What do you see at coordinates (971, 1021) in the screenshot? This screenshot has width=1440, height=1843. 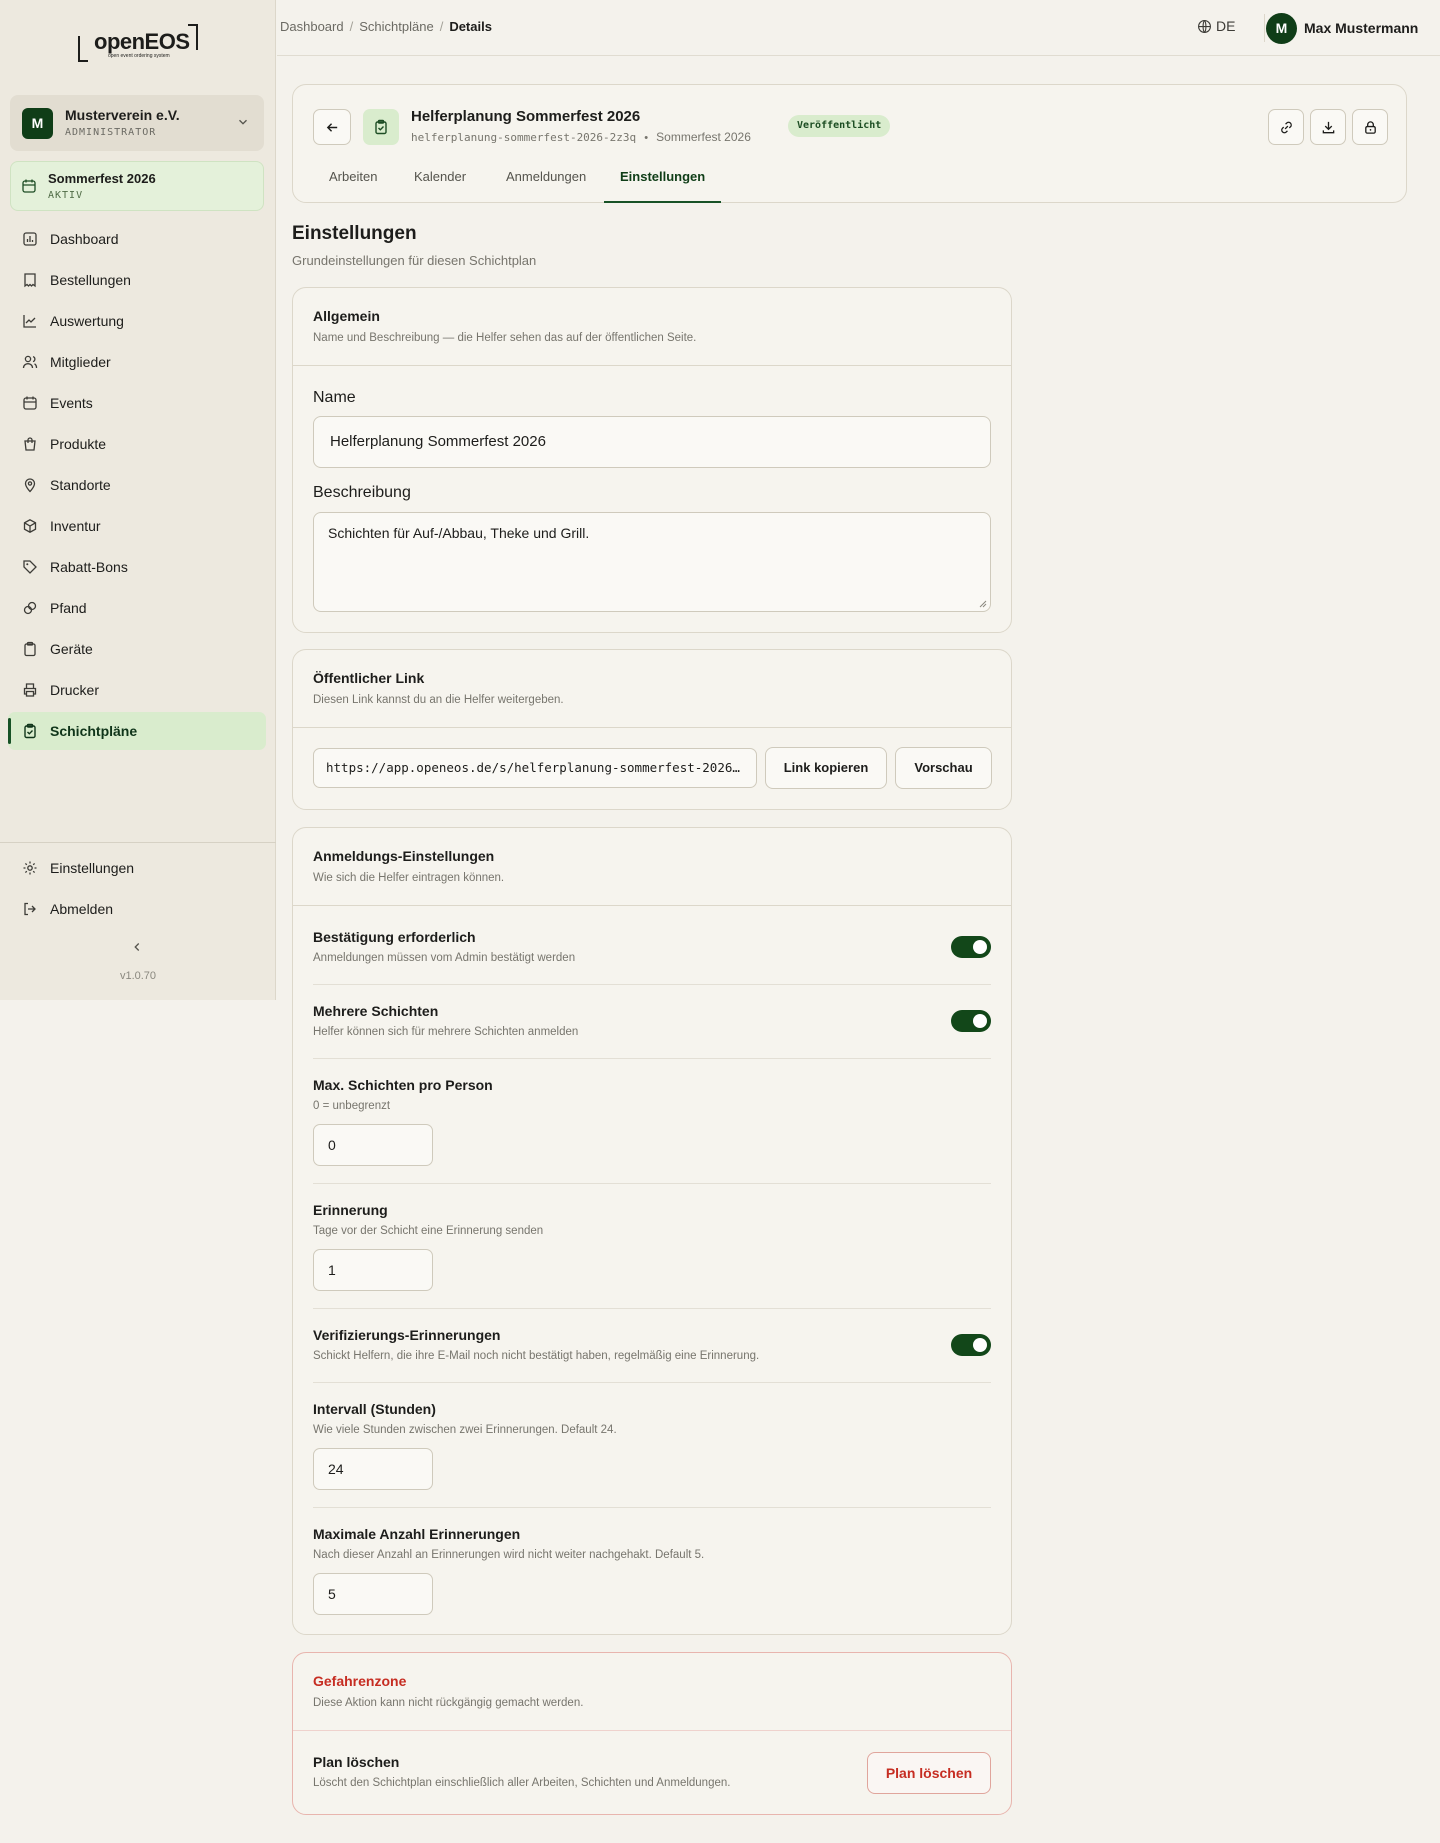 I see `multiple-shifts-toggle` at bounding box center [971, 1021].